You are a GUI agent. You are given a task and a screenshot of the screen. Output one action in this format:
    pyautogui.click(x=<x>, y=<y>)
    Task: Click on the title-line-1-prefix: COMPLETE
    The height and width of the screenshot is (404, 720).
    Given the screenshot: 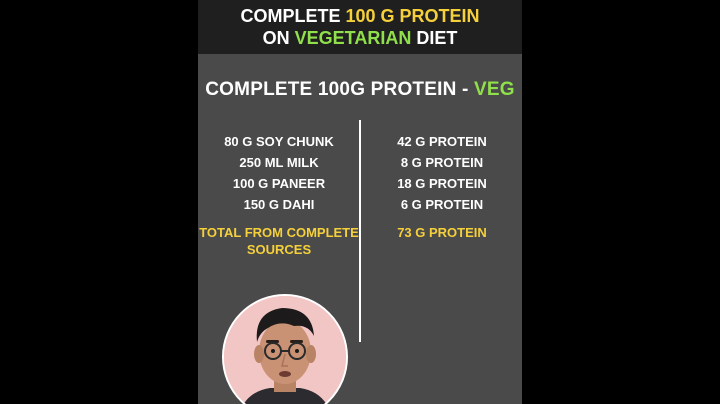 What is the action you would take?
    pyautogui.click(x=293, y=16)
    